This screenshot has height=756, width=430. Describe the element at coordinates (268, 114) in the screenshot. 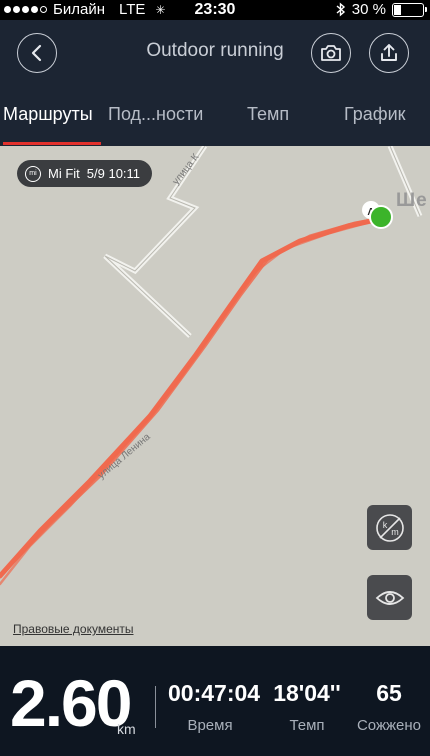

I see `tab-pace: Темп` at that location.